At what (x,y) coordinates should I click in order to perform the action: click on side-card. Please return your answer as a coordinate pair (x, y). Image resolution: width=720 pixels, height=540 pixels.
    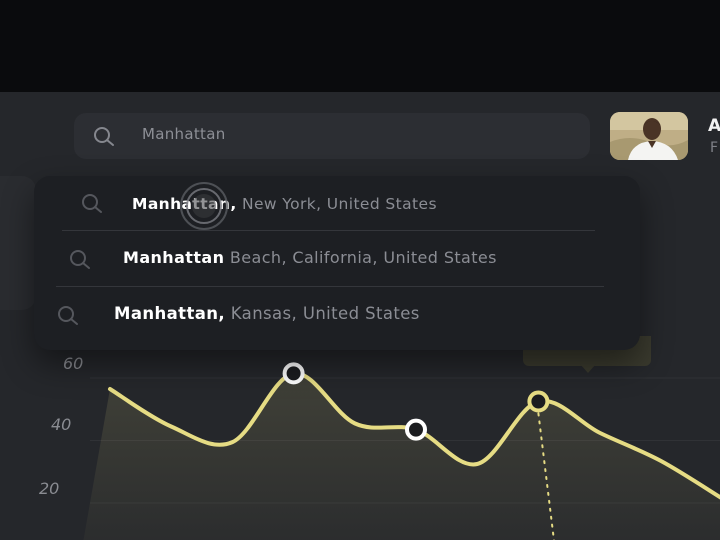
    Looking at the image, I should click on (18, 243).